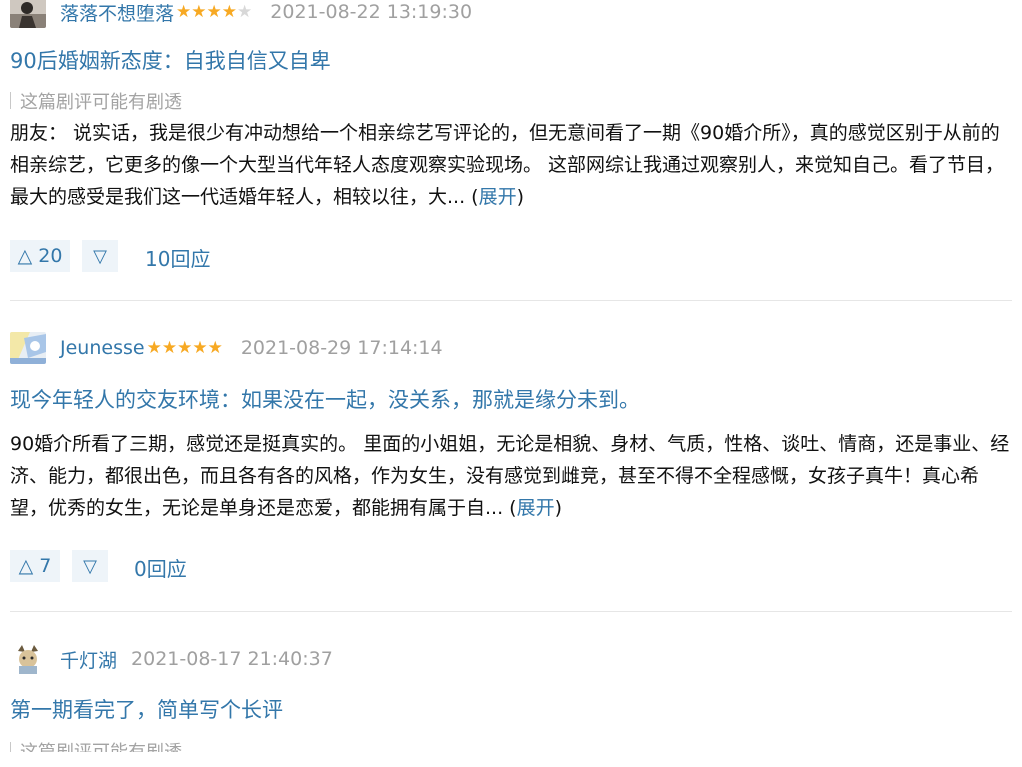 This screenshot has height=767, width=1022. I want to click on review-header: 千灯湖 2021-08-17 21:40:37, so click(171, 659).